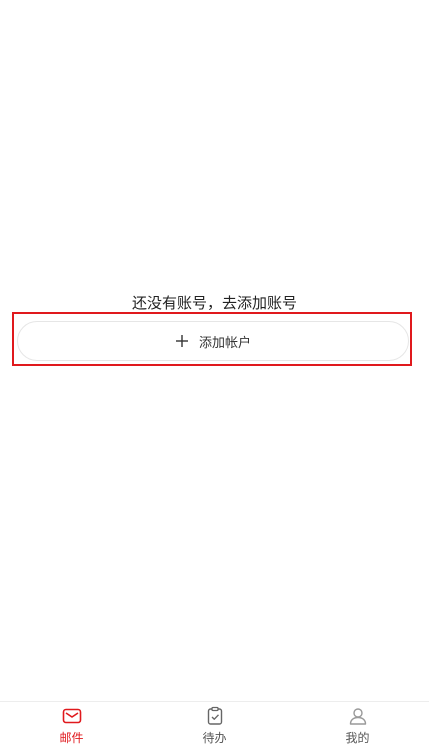  I want to click on tab-mail: 邮件, so click(71, 726).